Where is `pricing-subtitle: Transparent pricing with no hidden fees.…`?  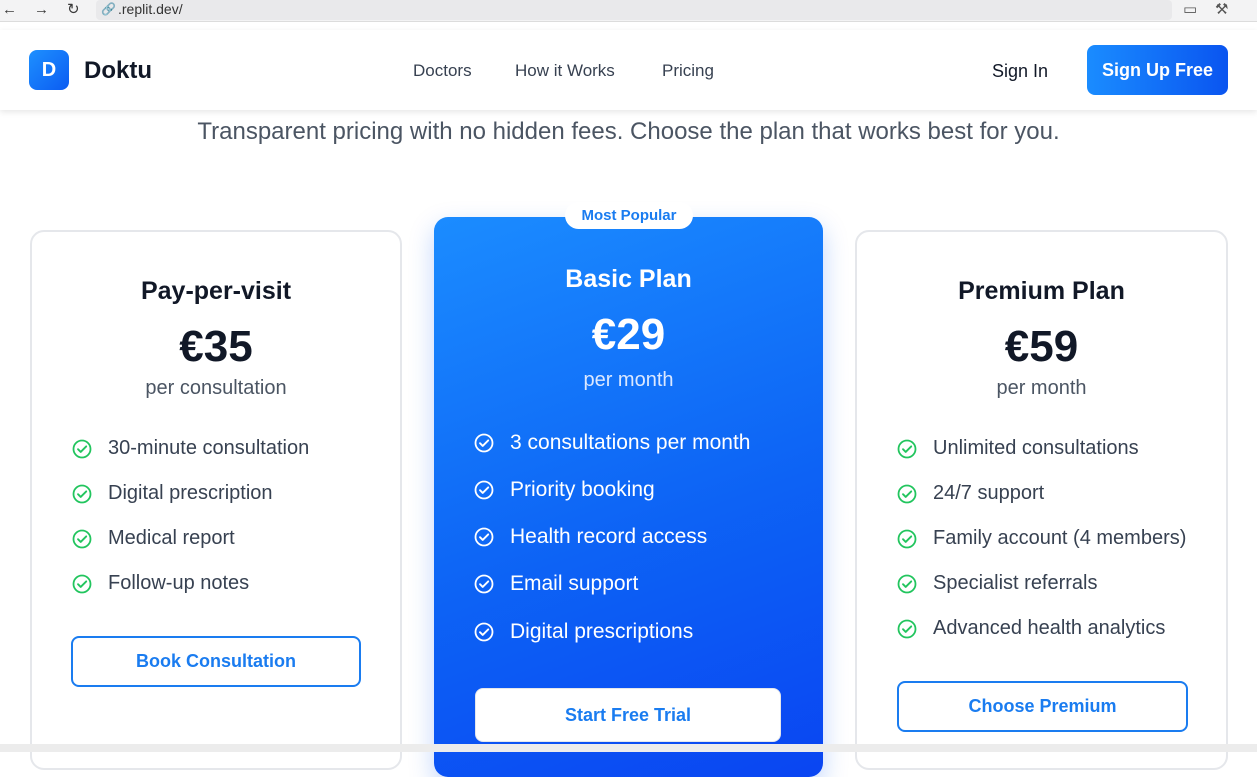 pricing-subtitle: Transparent pricing with no hidden fees.… is located at coordinates (628, 131).